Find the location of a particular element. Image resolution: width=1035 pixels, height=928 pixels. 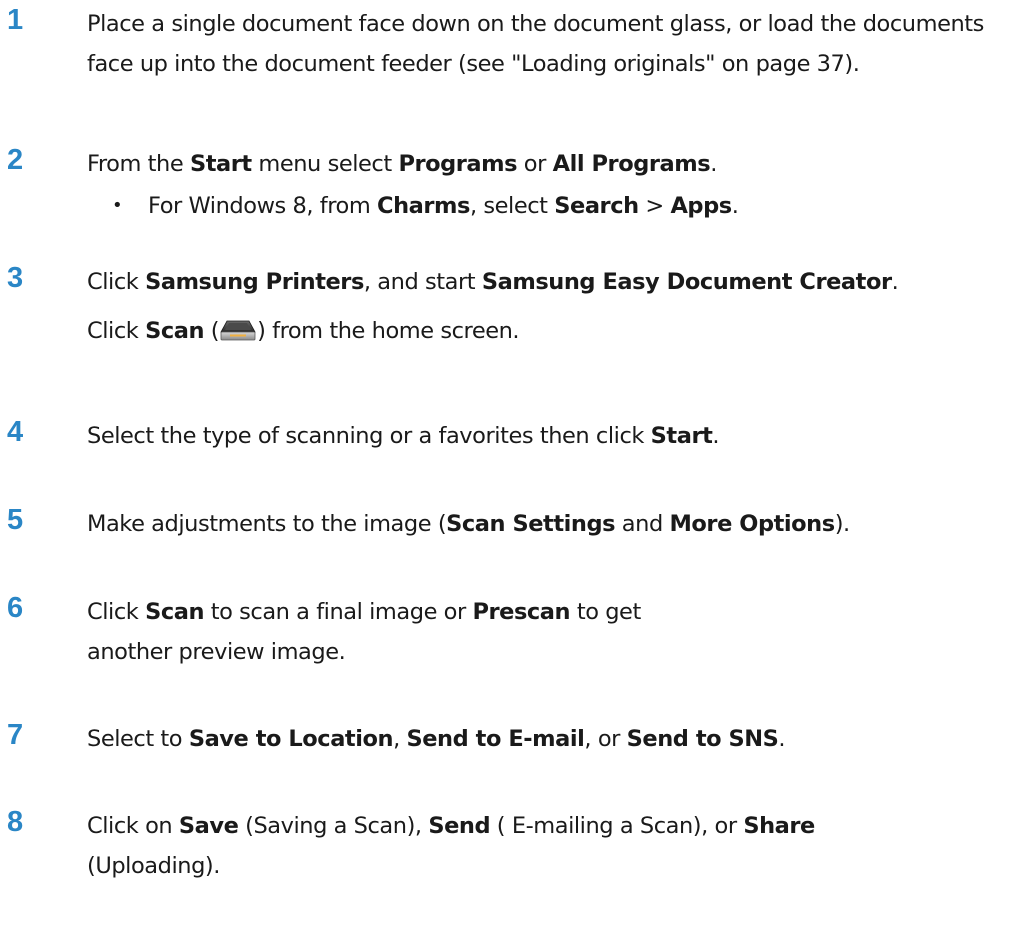

text-run: and is located at coordinates (642, 524).